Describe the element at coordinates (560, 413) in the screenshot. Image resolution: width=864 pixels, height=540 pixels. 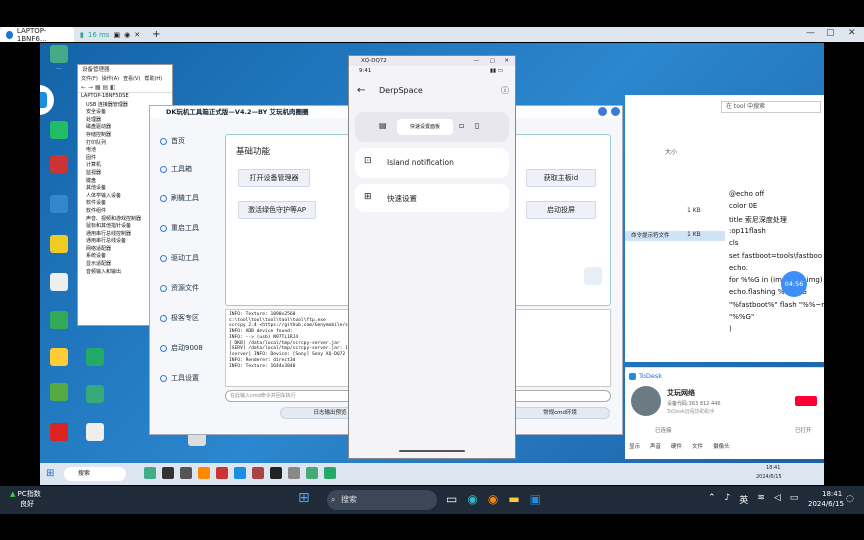
I see `cmd-environment-button: 常规cmd环境` at that location.